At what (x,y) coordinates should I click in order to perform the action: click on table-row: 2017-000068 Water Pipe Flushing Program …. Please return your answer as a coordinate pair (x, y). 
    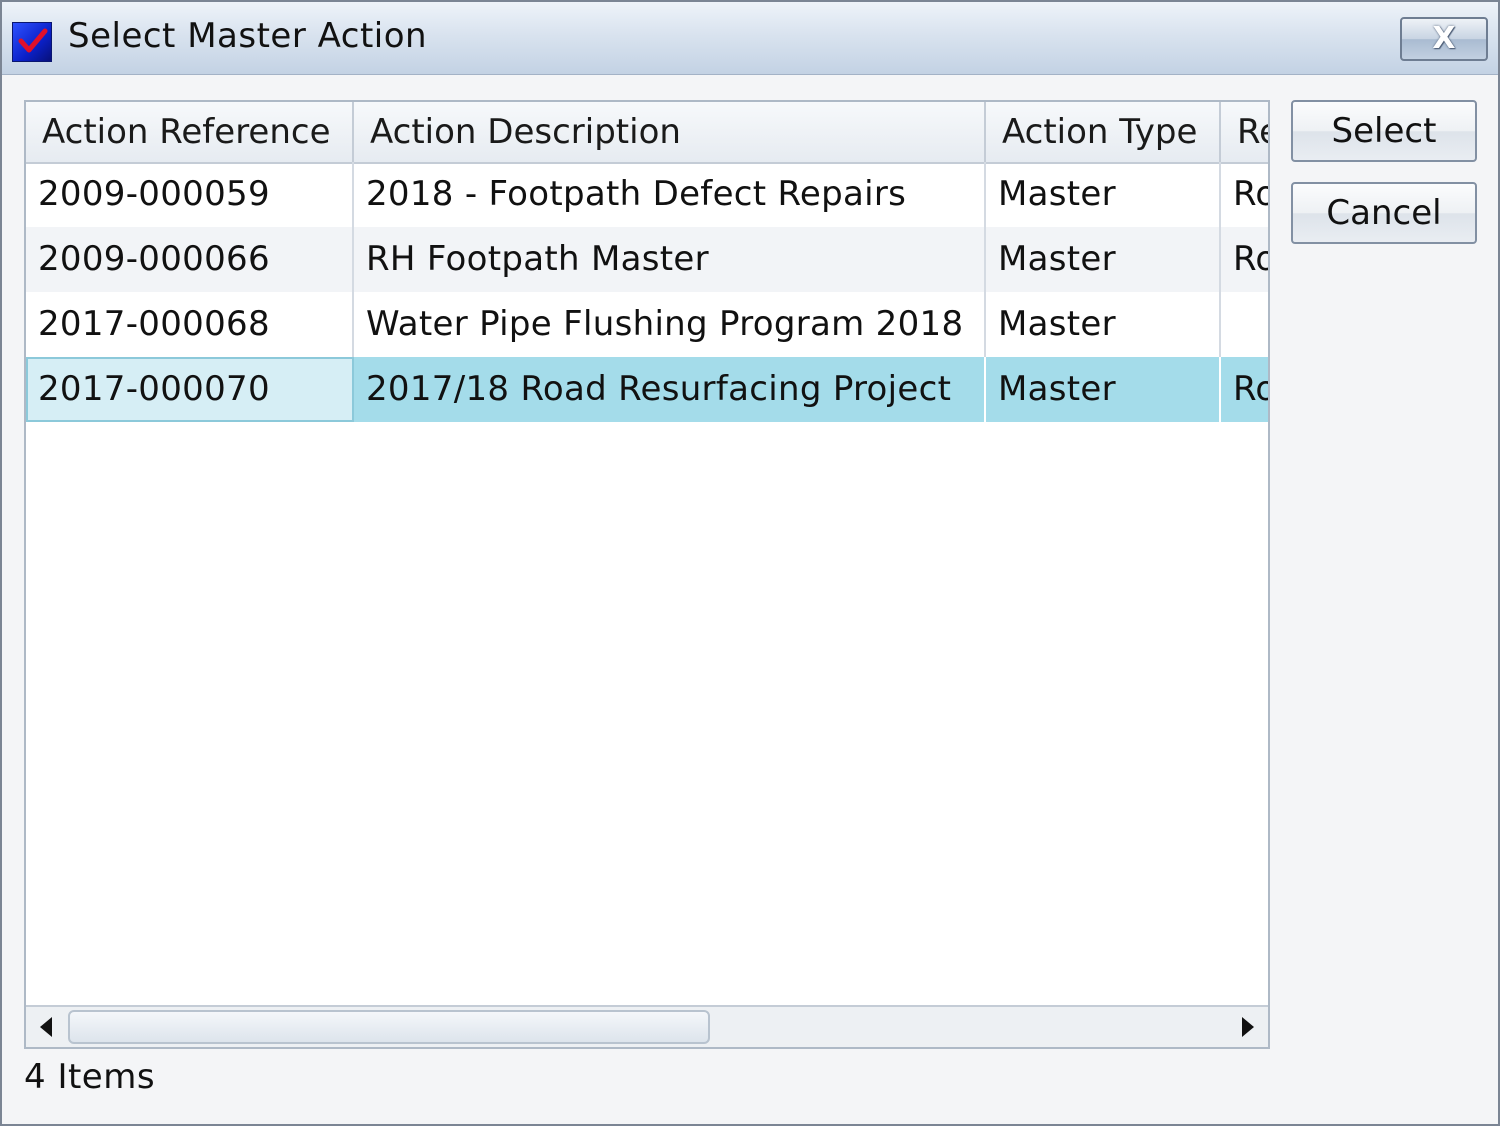
    Looking at the image, I should click on (647, 324).